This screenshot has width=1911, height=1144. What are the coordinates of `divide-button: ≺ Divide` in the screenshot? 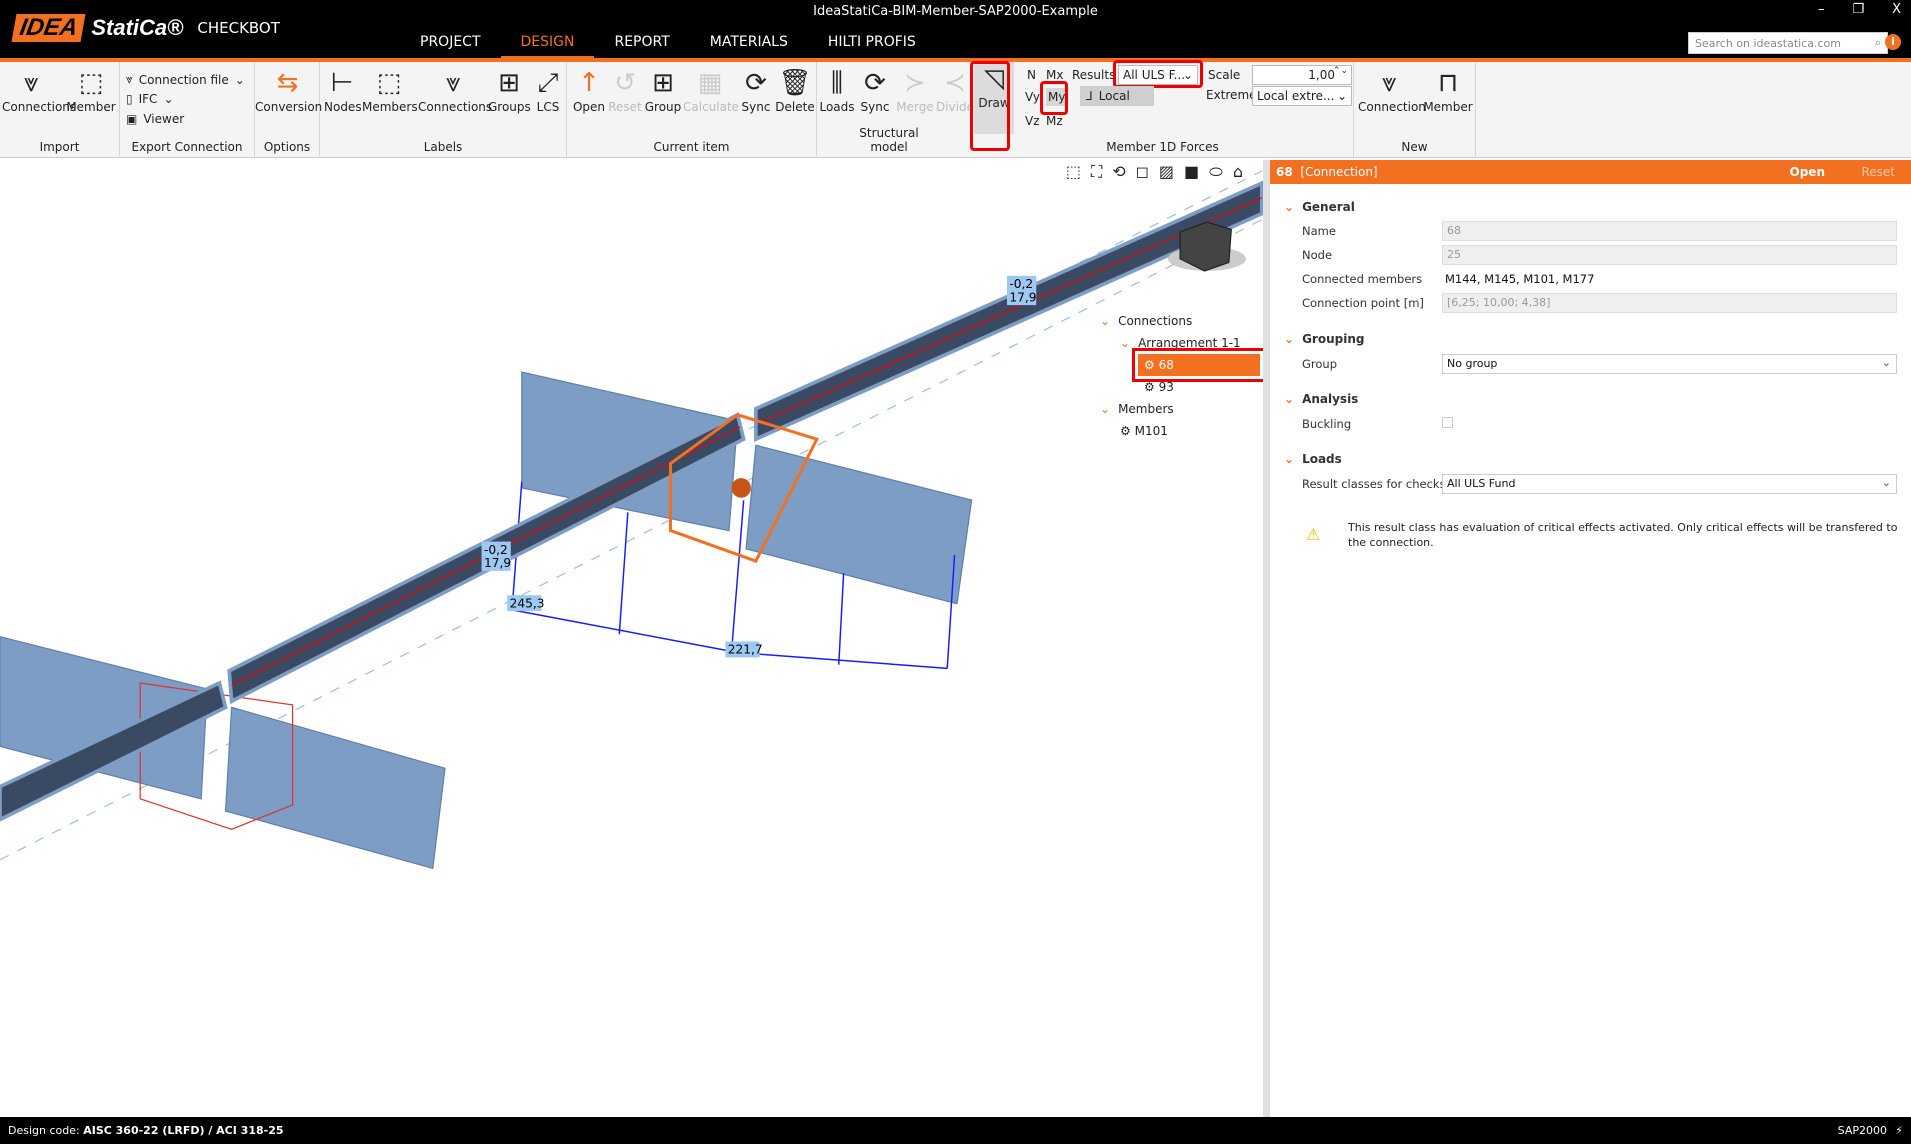 It's located at (955, 90).